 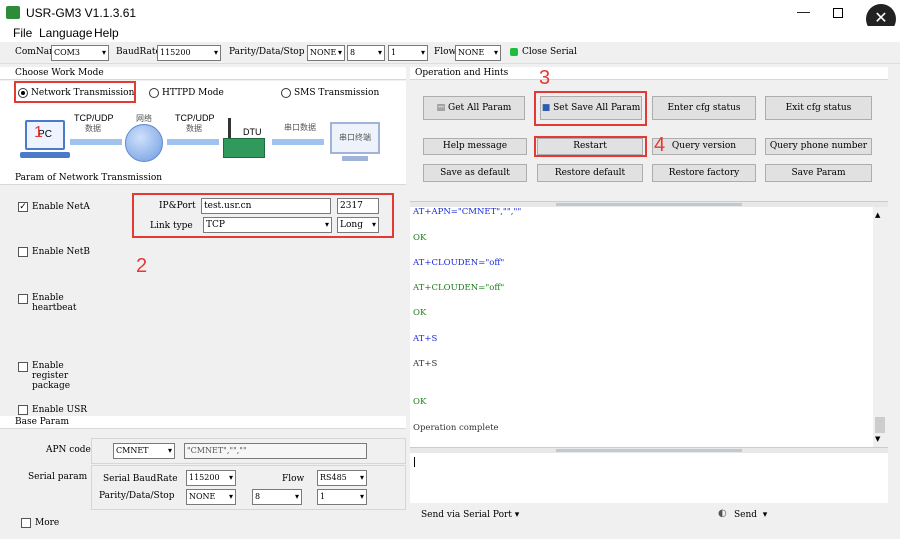 What do you see at coordinates (22, 33) in the screenshot?
I see `menu-file: File` at bounding box center [22, 33].